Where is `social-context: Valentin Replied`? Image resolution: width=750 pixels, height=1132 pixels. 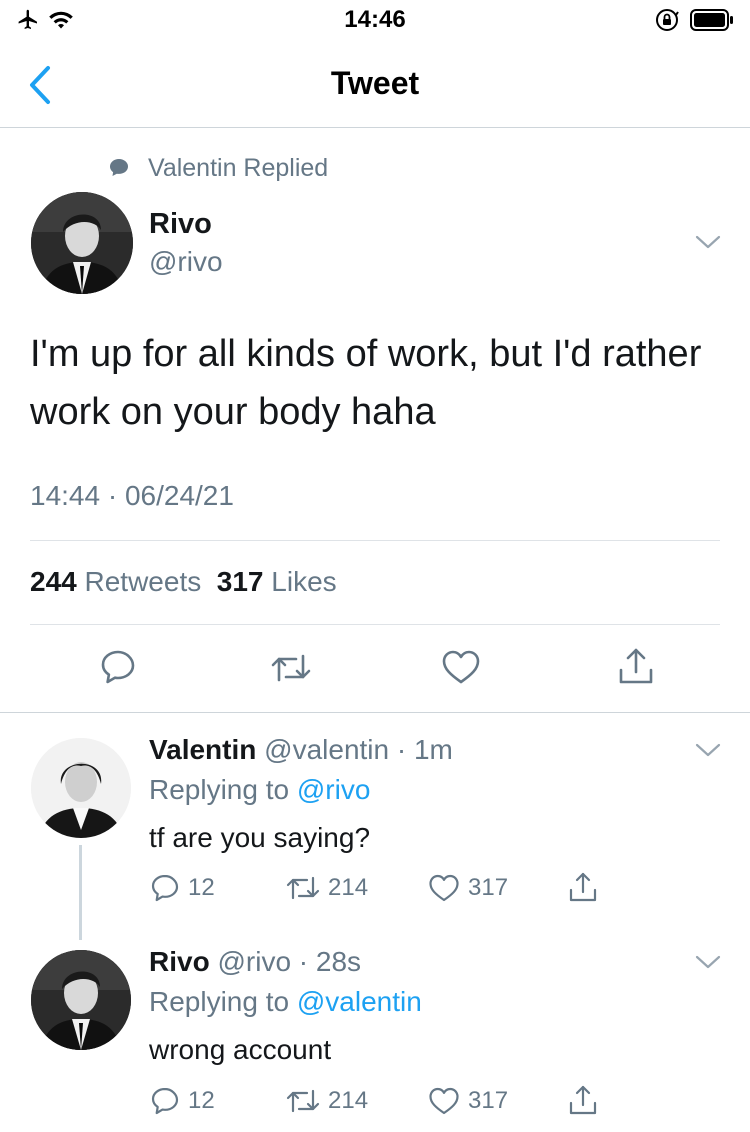 social-context: Valentin Replied is located at coordinates (218, 168).